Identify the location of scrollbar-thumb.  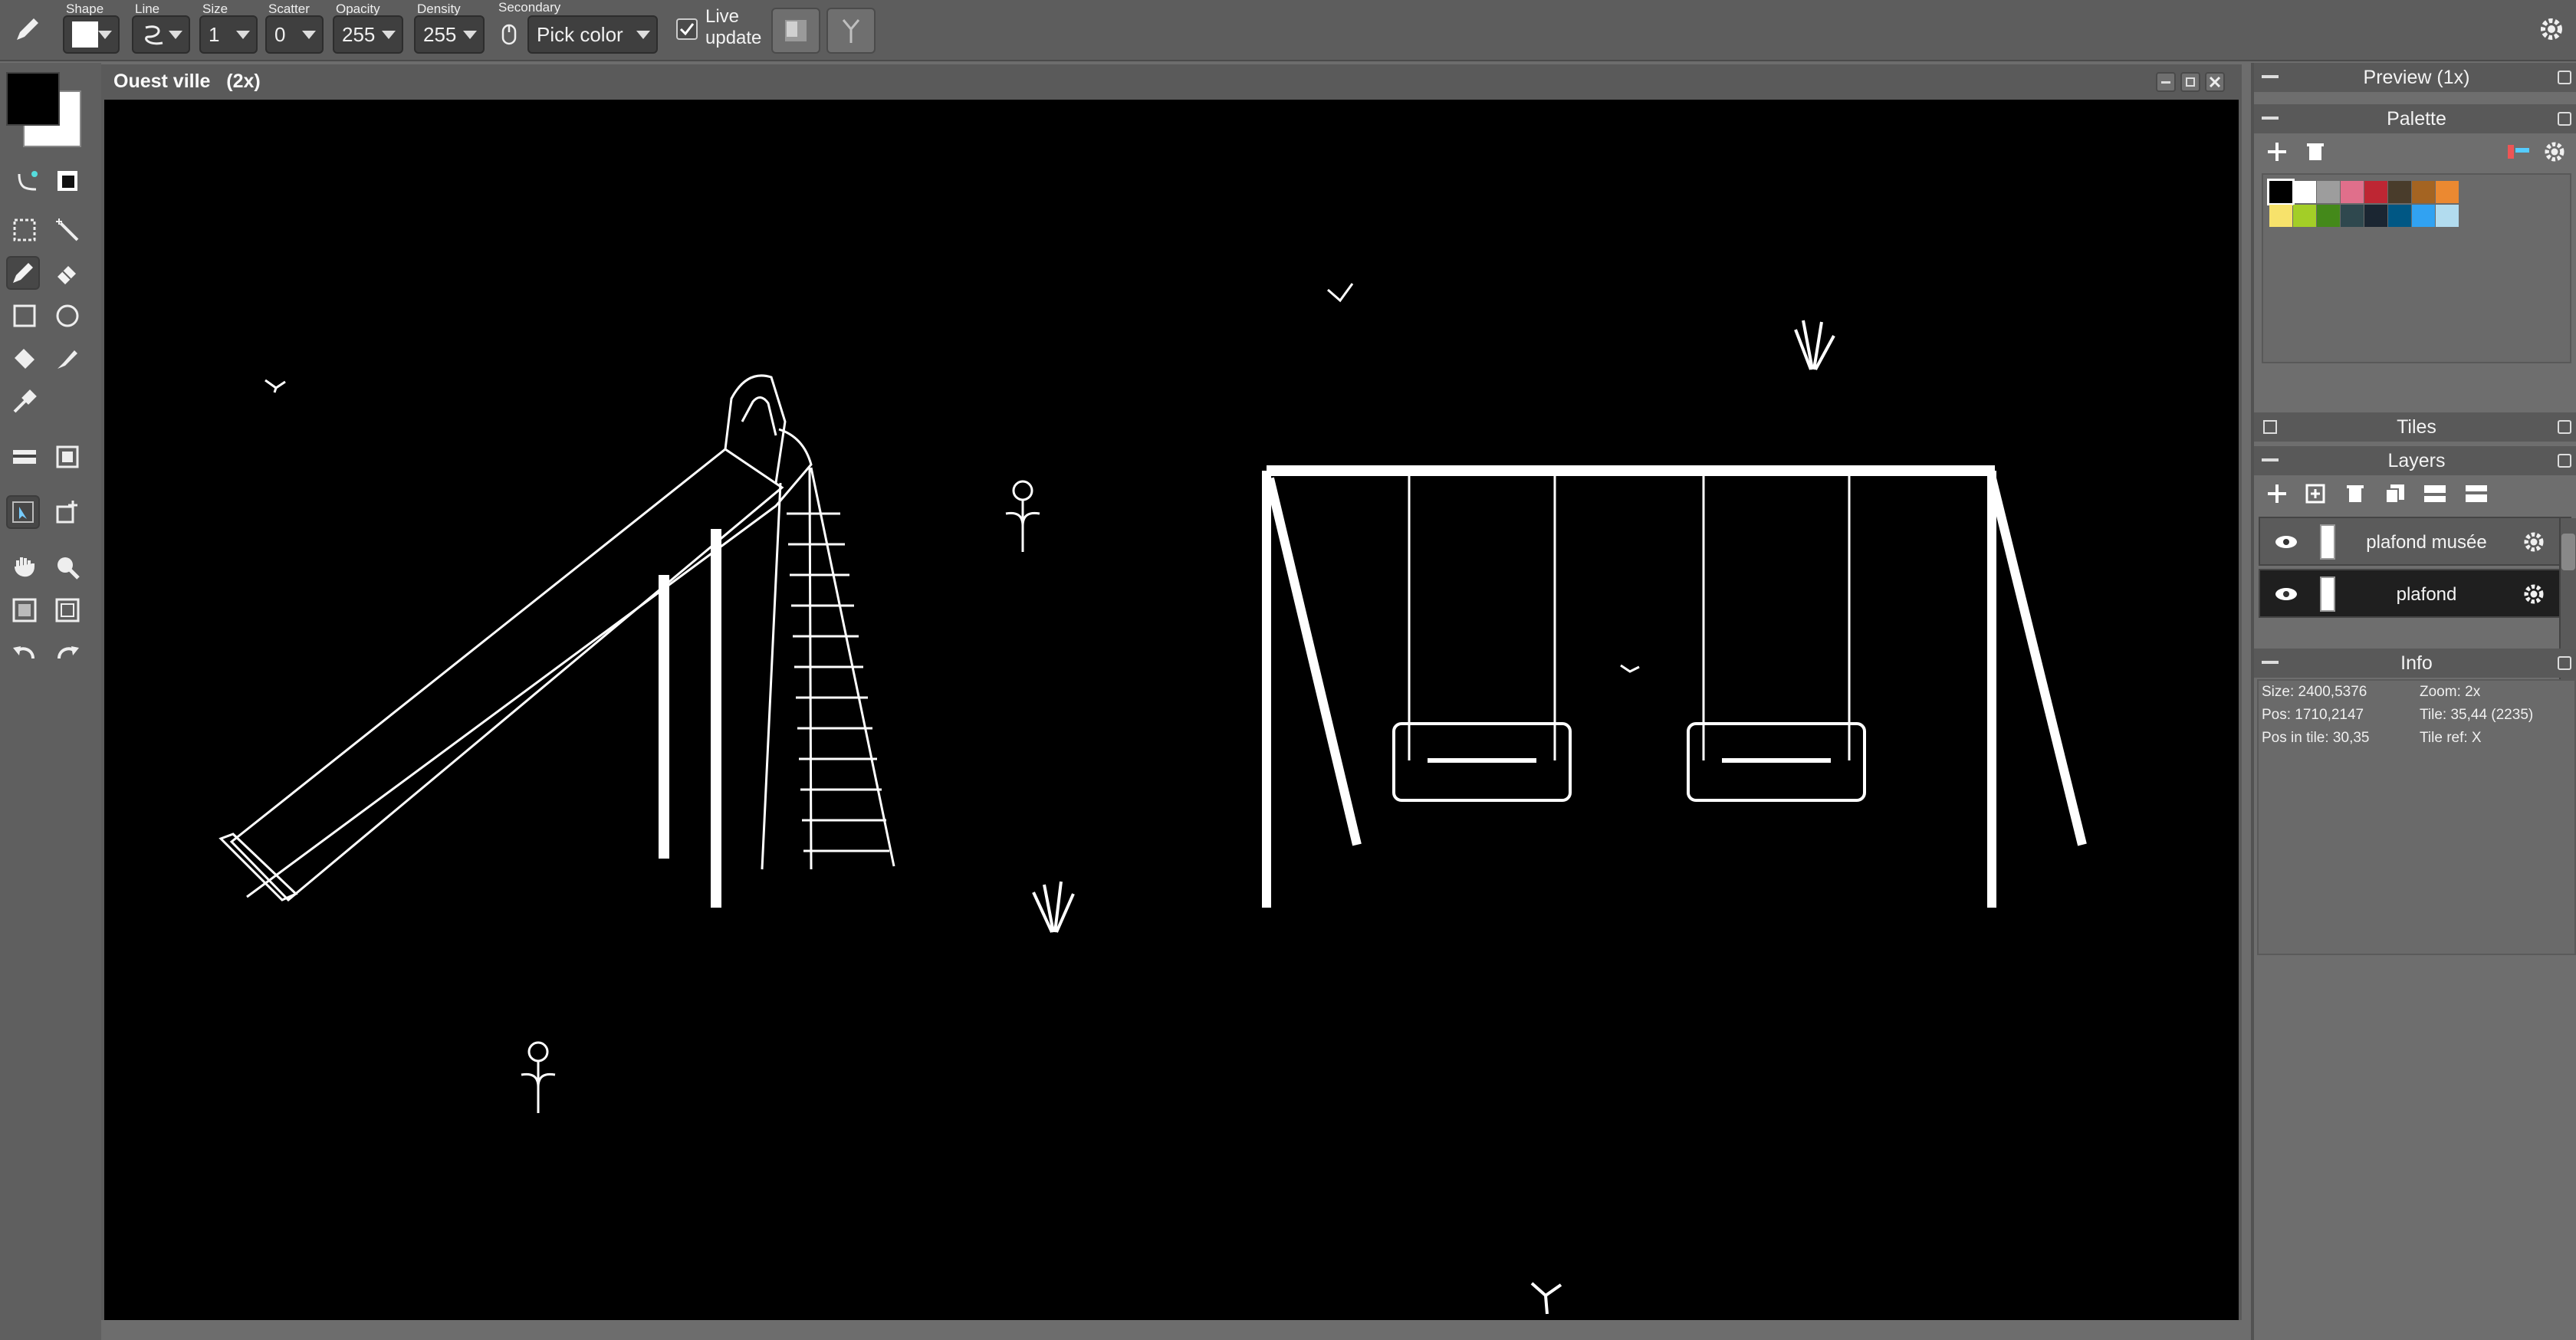
(2568, 552).